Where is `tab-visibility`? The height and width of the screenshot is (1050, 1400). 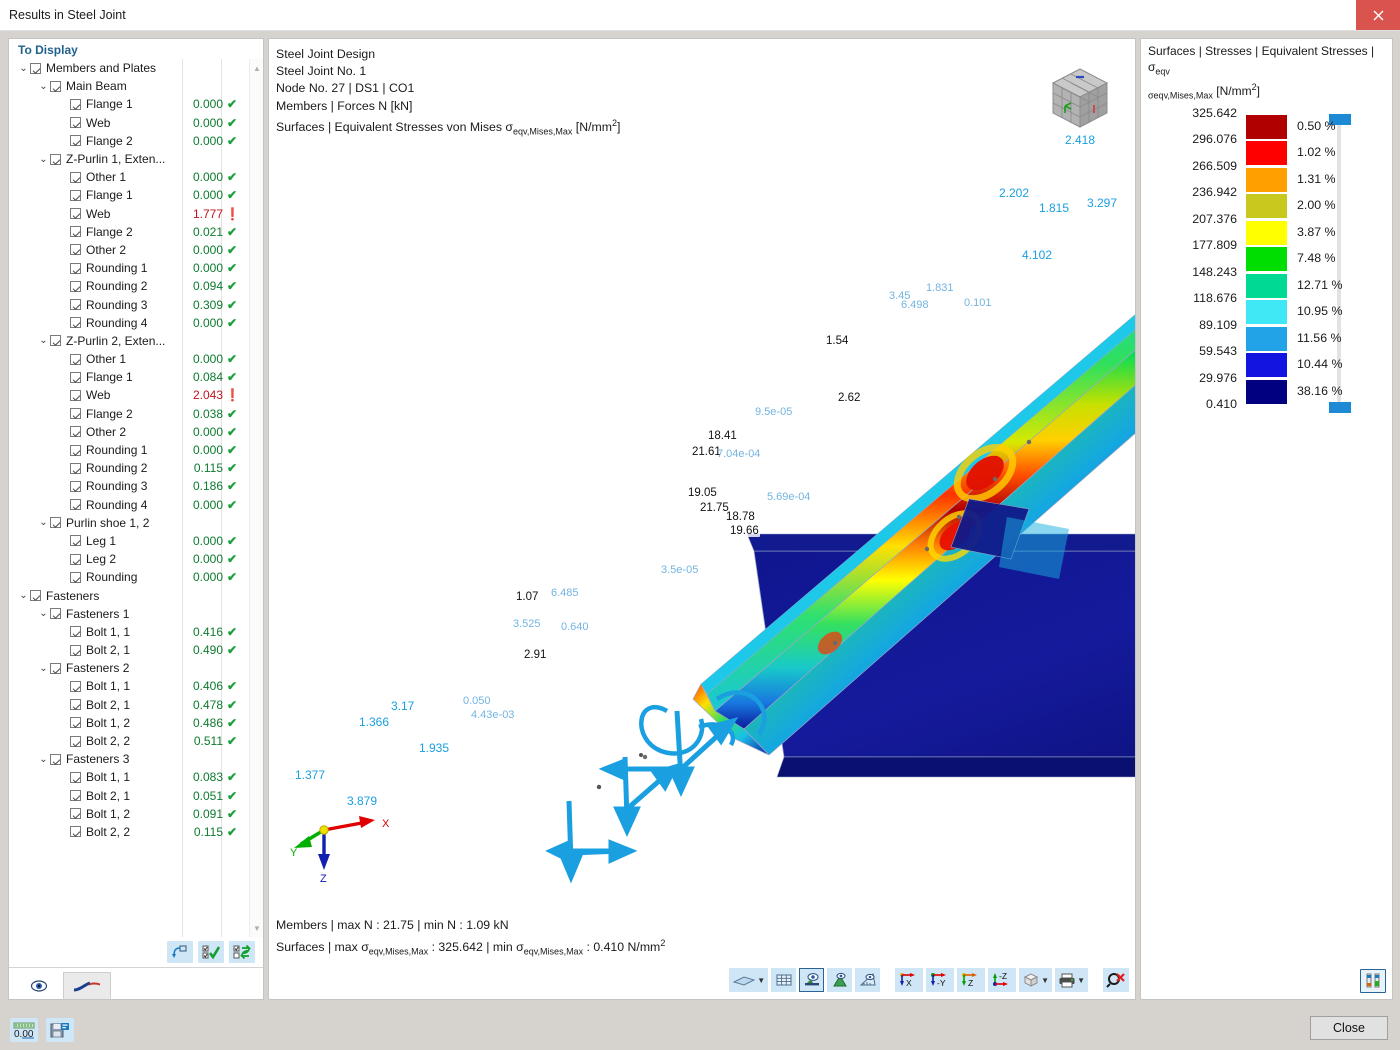 tab-visibility is located at coordinates (39, 985).